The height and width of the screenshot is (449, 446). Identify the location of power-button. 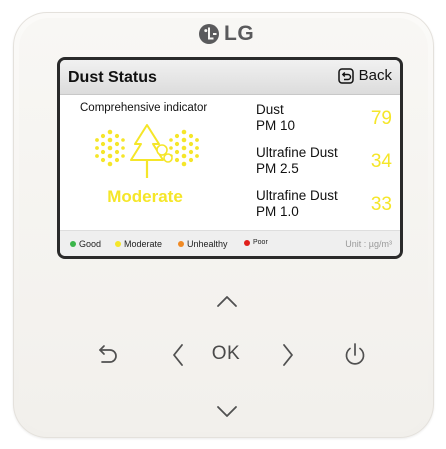
(355, 355).